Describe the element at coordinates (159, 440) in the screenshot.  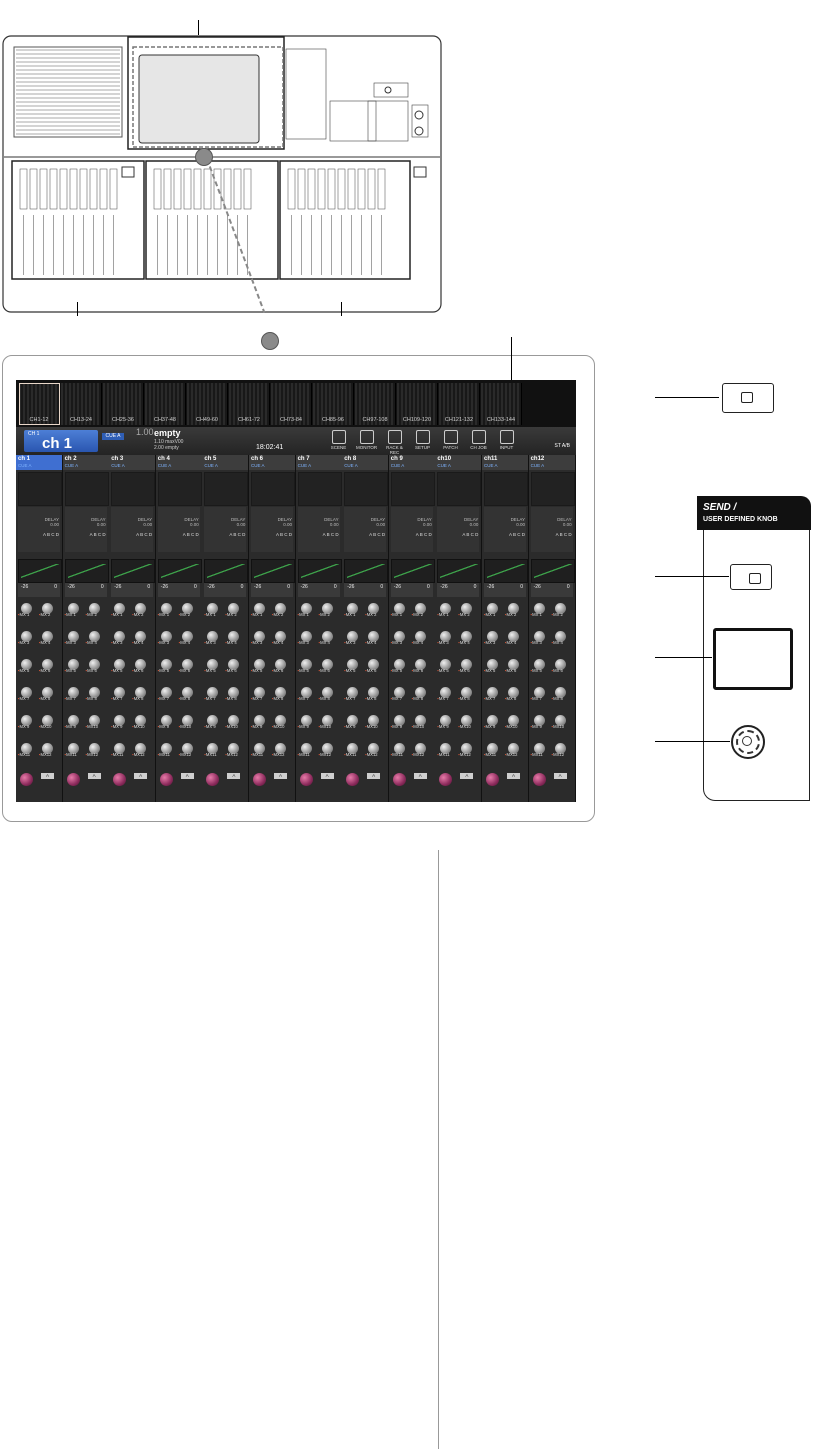
I see `scene-area: 1.00 empty 1.10 maxV00 2.00 empty` at that location.